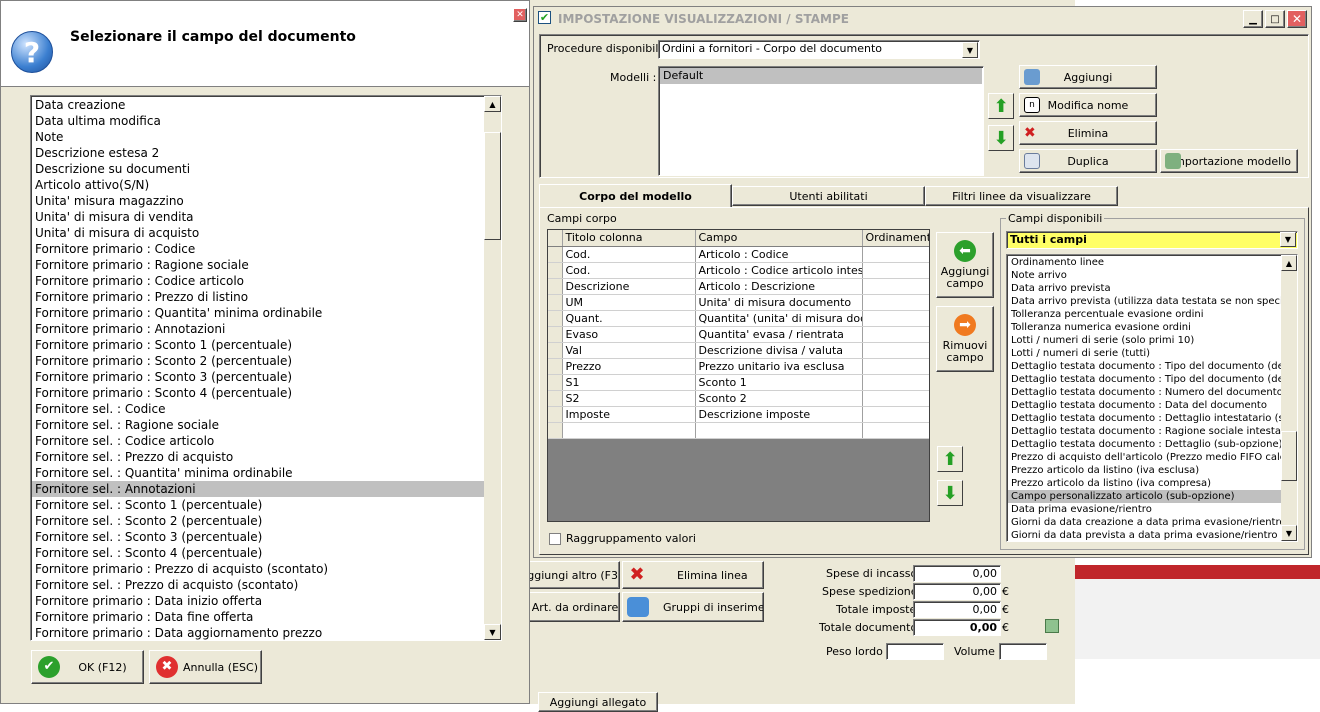 This screenshot has width=1320, height=712. What do you see at coordinates (779, 366) in the screenshot?
I see `cell-field: Prezzo unitario iva esclusa` at bounding box center [779, 366].